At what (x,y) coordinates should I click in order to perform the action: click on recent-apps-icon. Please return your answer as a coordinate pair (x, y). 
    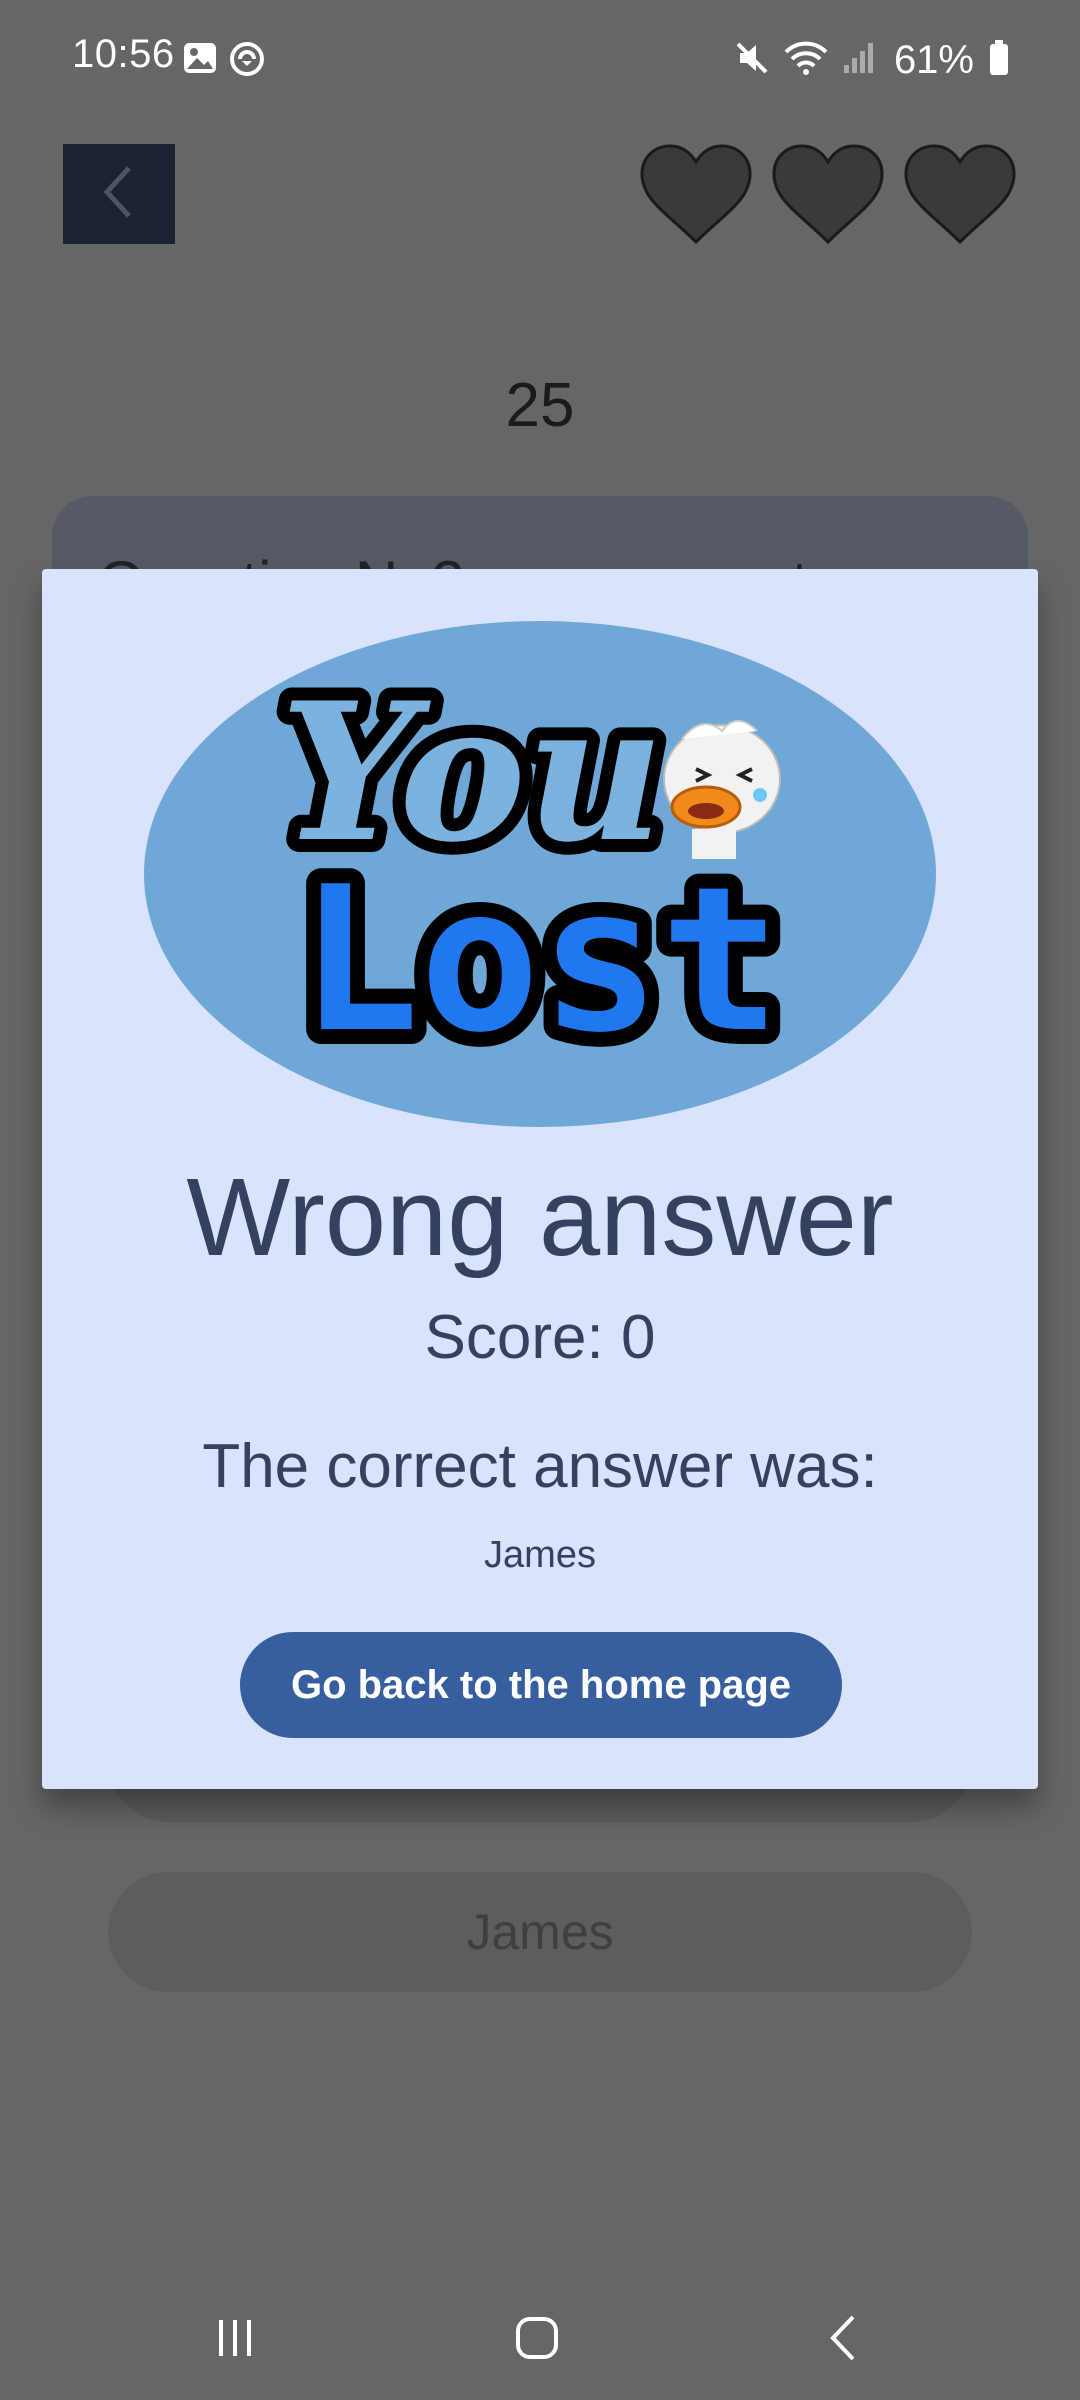
    Looking at the image, I should click on (235, 2340).